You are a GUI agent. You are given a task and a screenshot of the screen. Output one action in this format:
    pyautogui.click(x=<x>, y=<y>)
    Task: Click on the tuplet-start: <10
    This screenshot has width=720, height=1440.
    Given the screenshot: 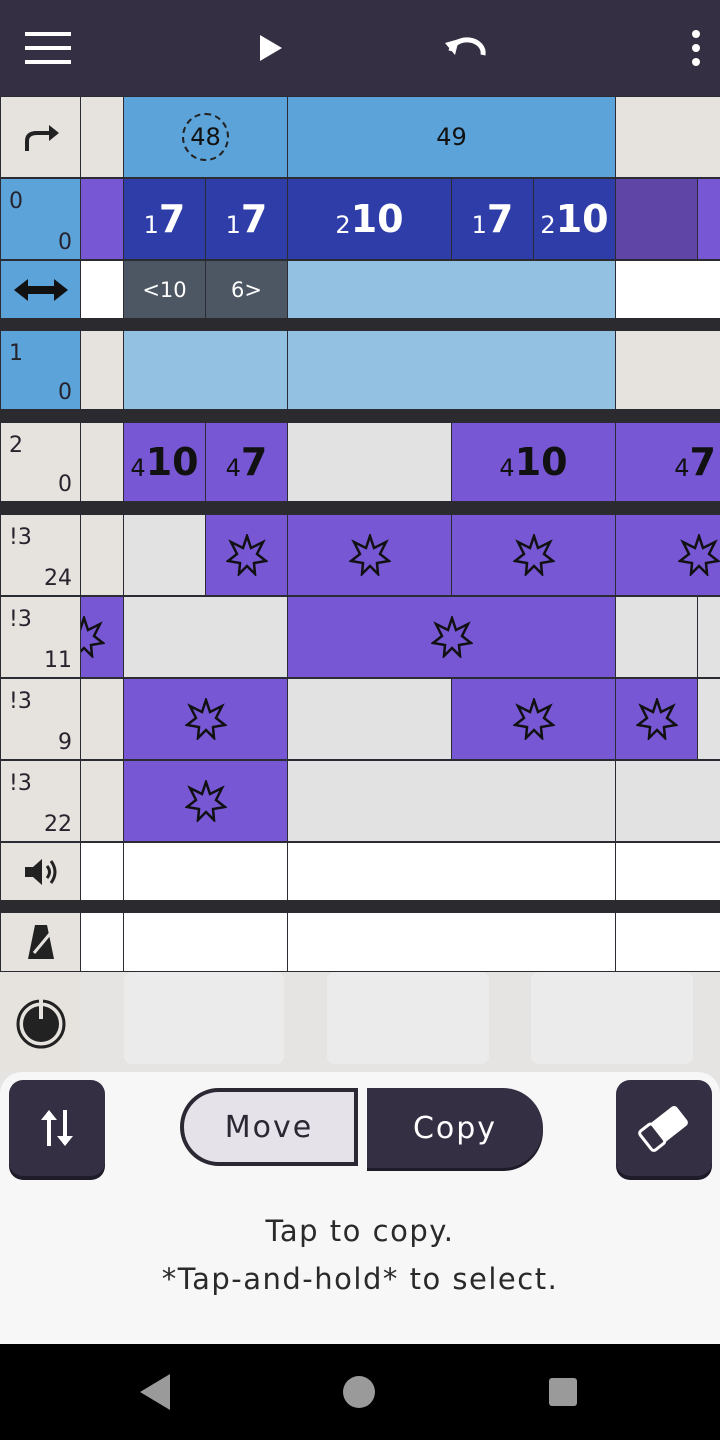 What is the action you would take?
    pyautogui.click(x=164, y=290)
    